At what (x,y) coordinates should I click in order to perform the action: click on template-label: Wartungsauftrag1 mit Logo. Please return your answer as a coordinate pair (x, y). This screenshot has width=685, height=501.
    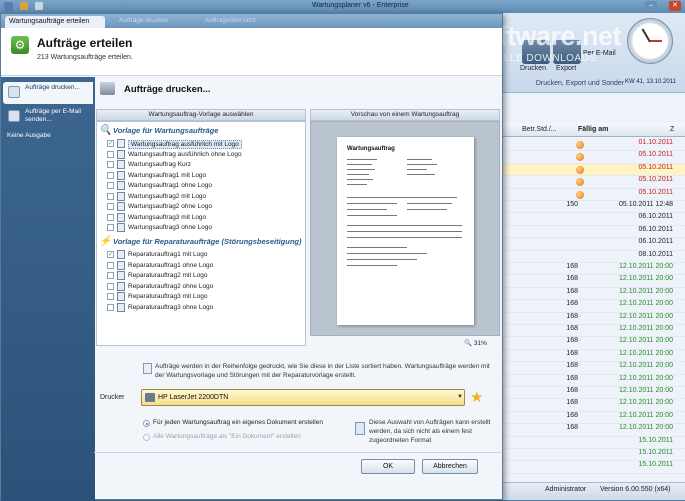
    Looking at the image, I should click on (167, 175).